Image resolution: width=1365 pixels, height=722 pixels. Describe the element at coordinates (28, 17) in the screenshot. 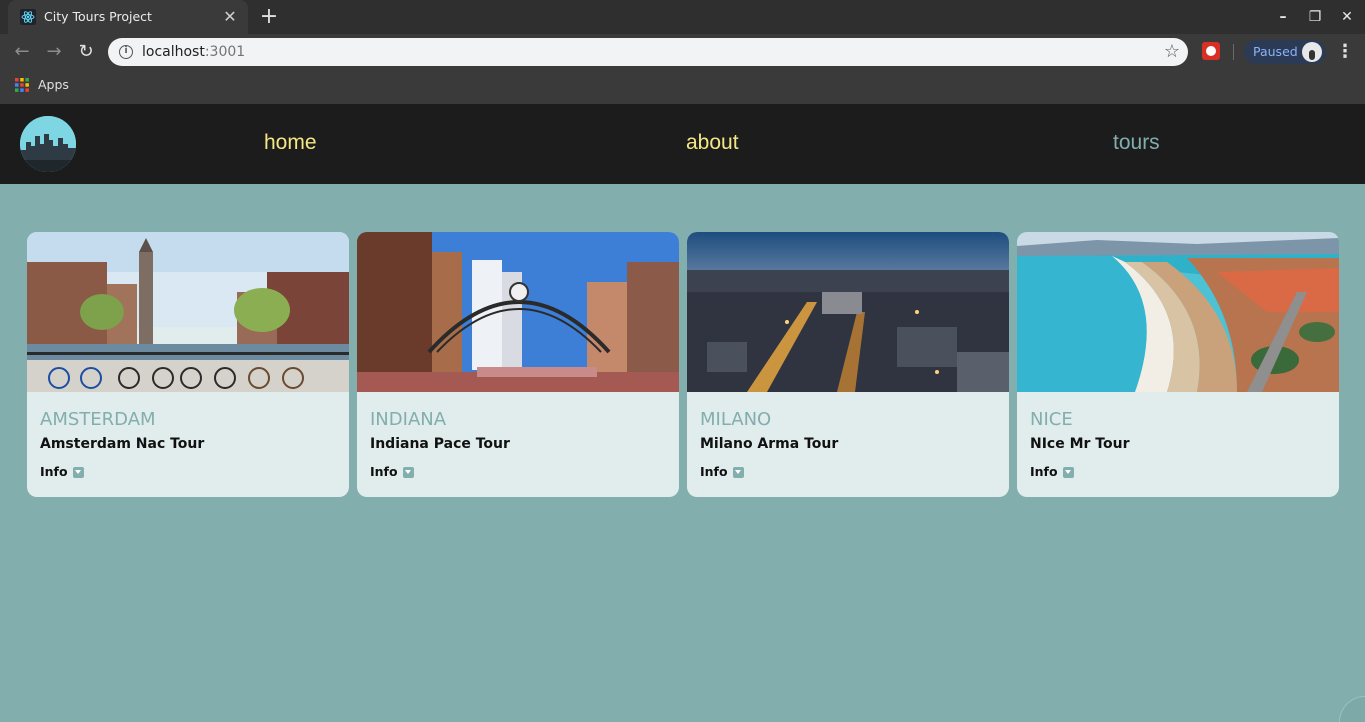

I see `react-icon` at that location.